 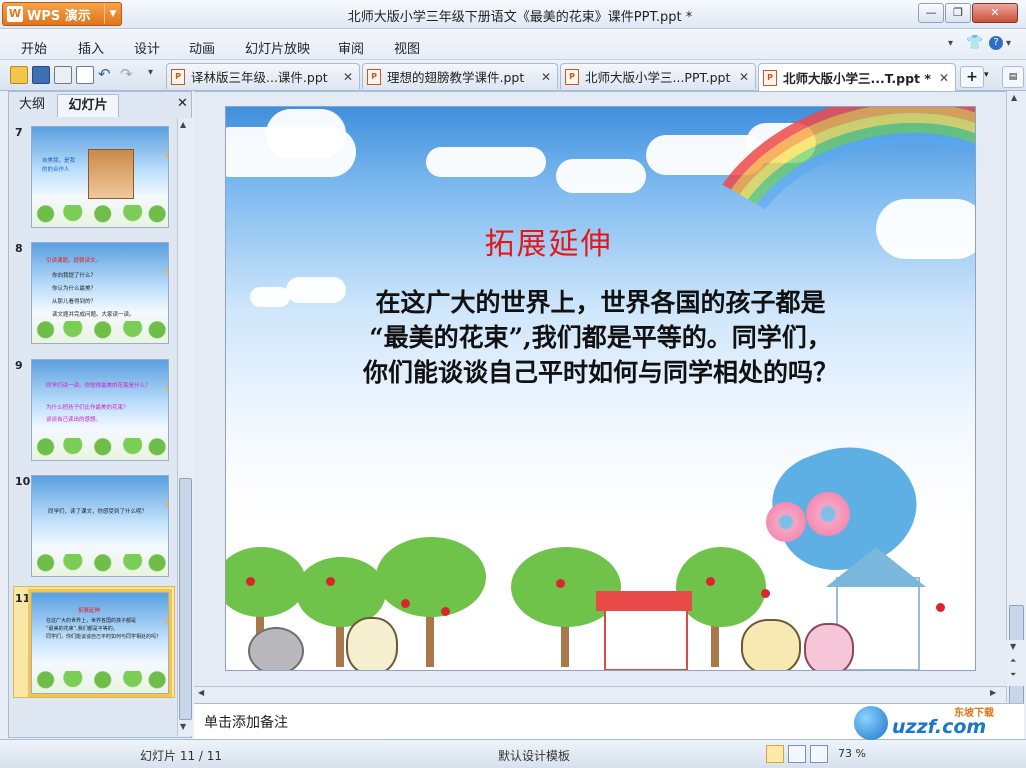 I want to click on close-panel-icon: ✕, so click(x=182, y=103).